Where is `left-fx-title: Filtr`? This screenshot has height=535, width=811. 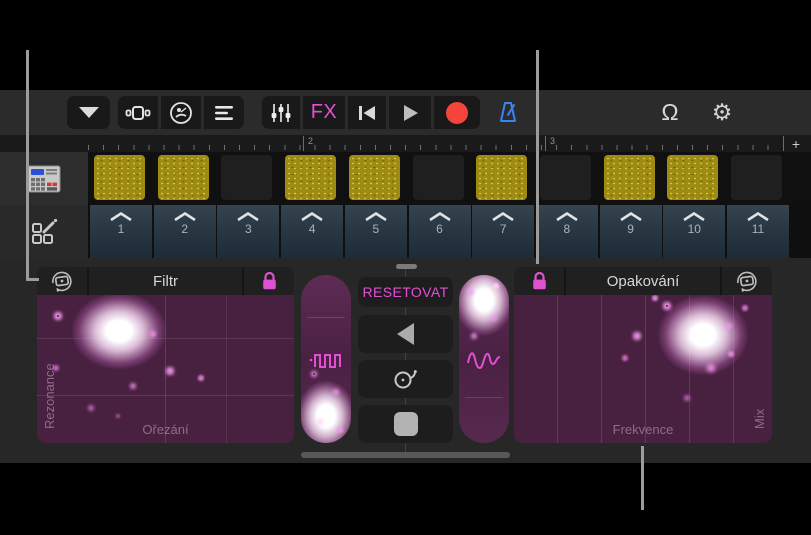
left-fx-title: Filtr is located at coordinates (165, 281).